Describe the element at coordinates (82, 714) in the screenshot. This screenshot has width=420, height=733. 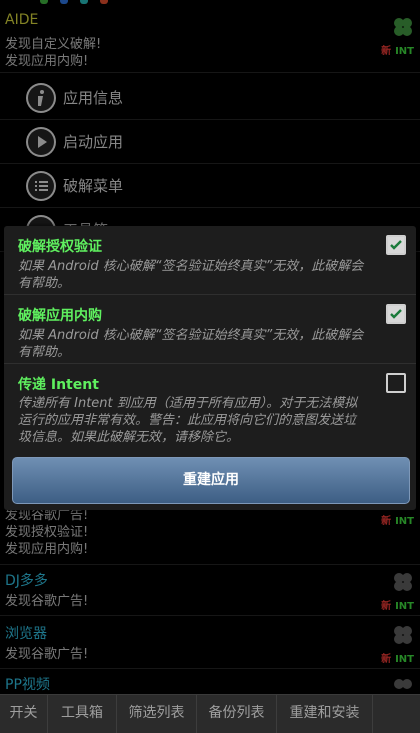
I see `tab-toolbox: 工具箱` at that location.